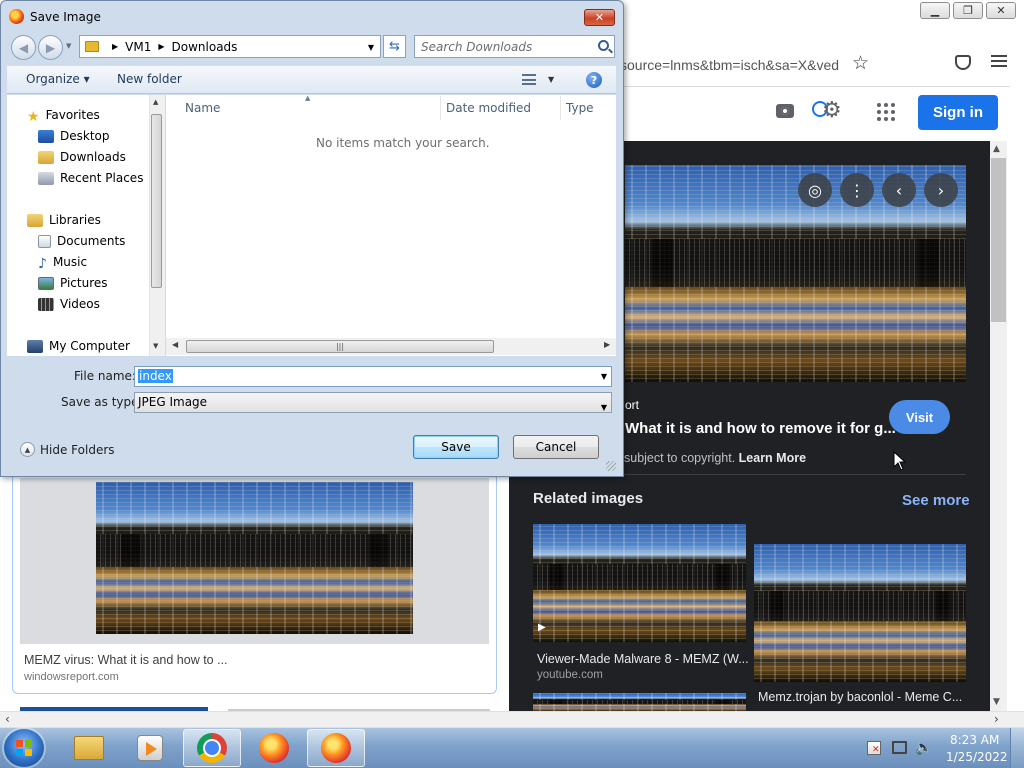  Describe the element at coordinates (74, 136) in the screenshot. I see `nav-item-desktop: Desktop` at that location.